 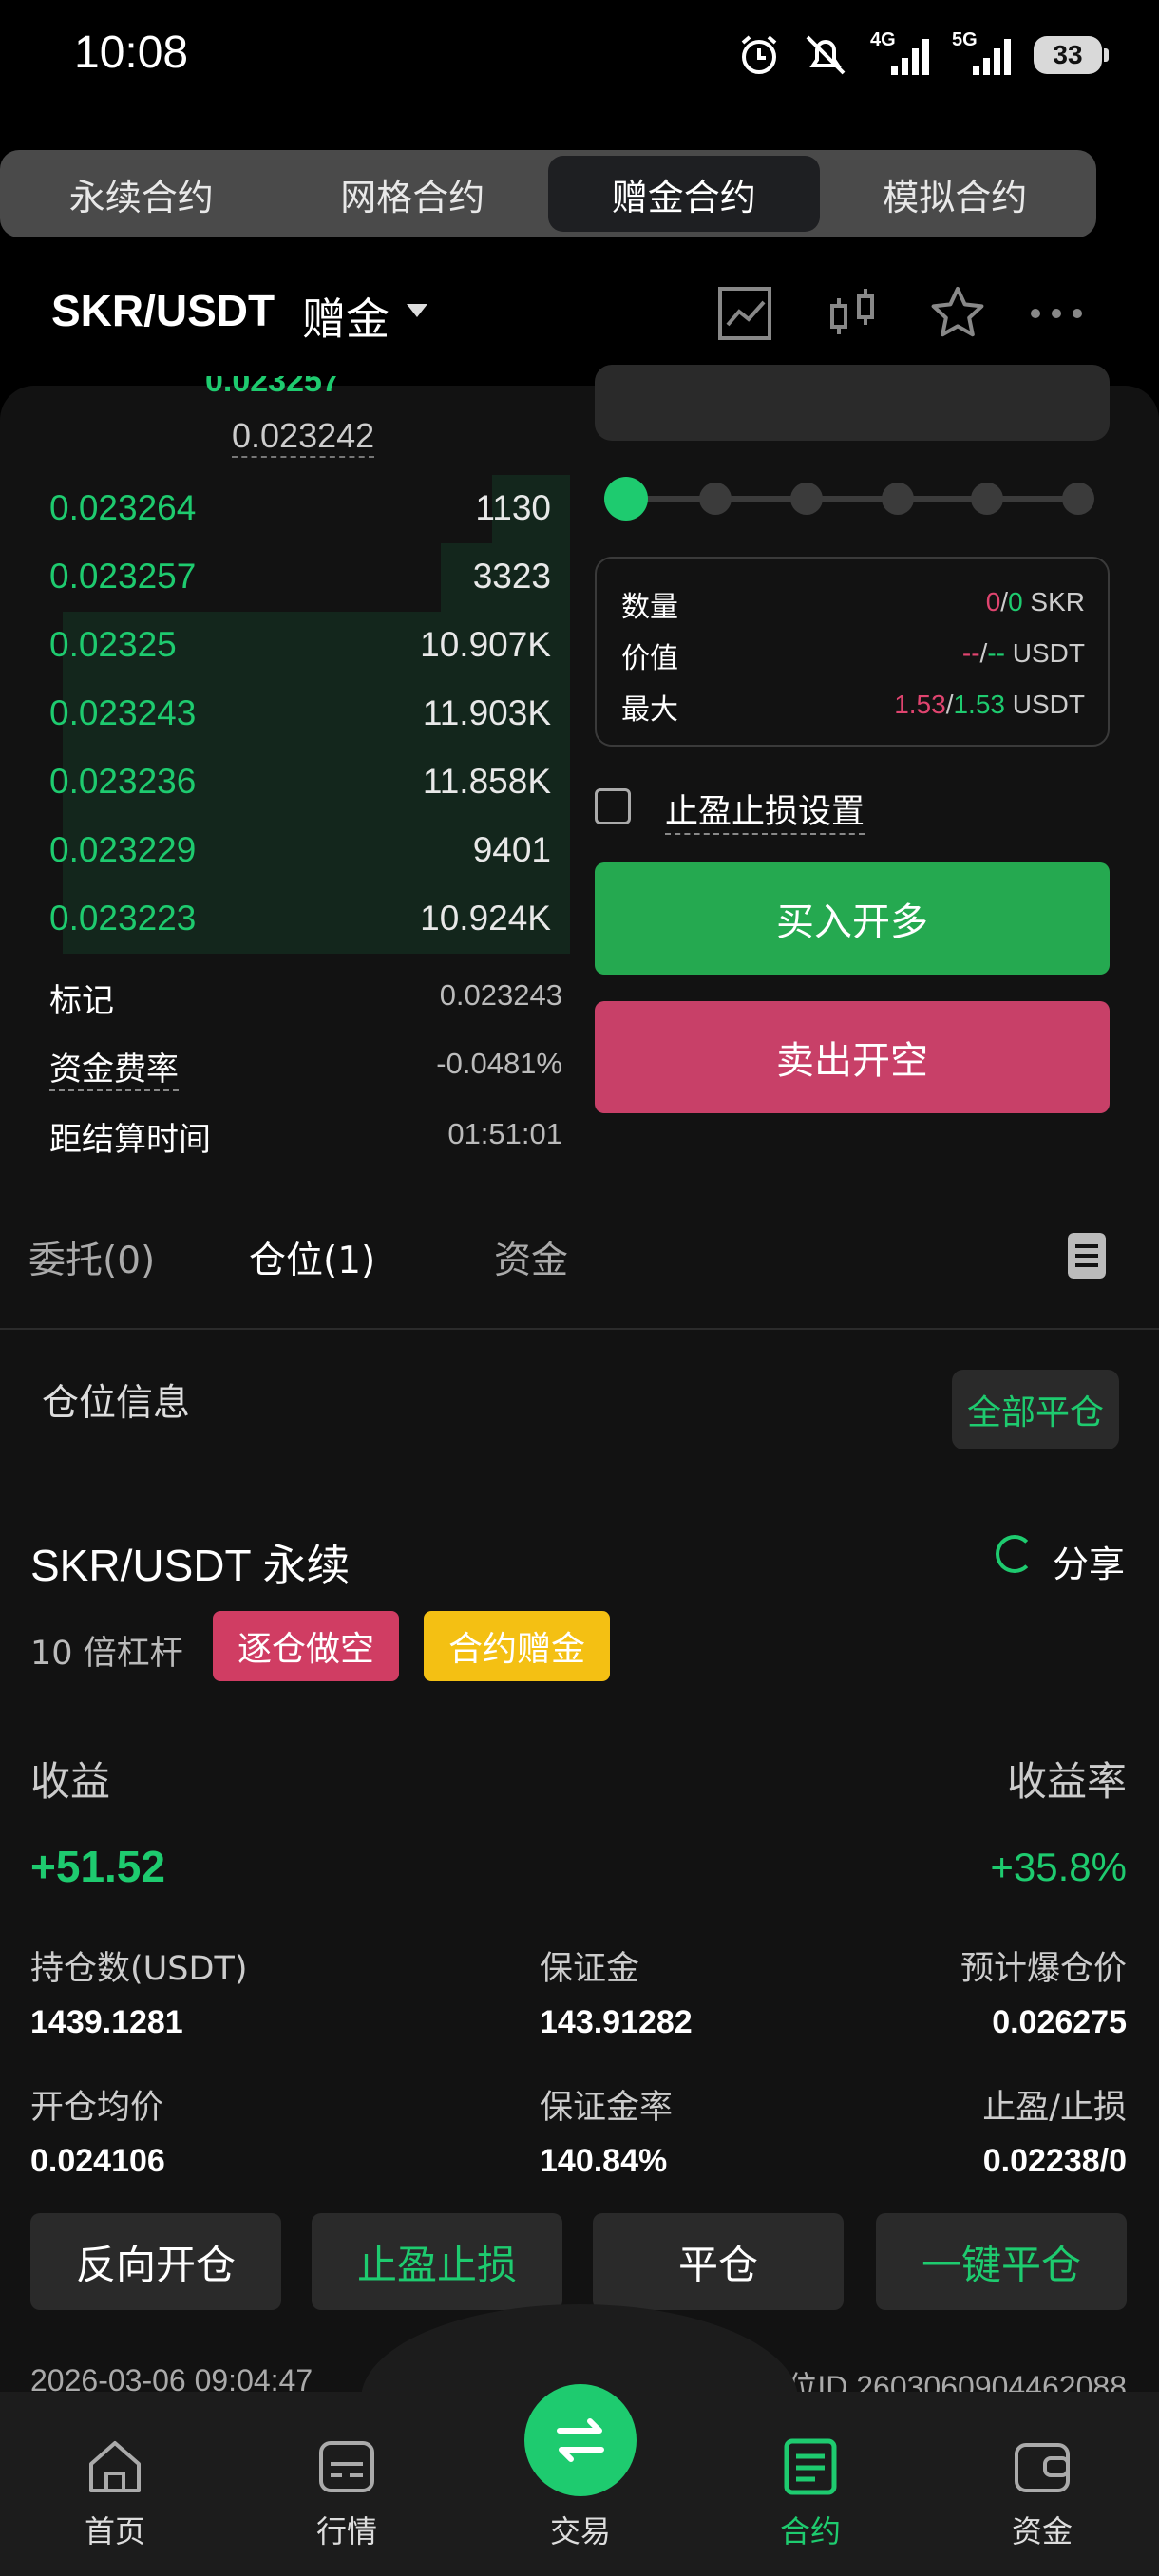 I want to click on qty-unit: SKR, so click(x=1057, y=601).